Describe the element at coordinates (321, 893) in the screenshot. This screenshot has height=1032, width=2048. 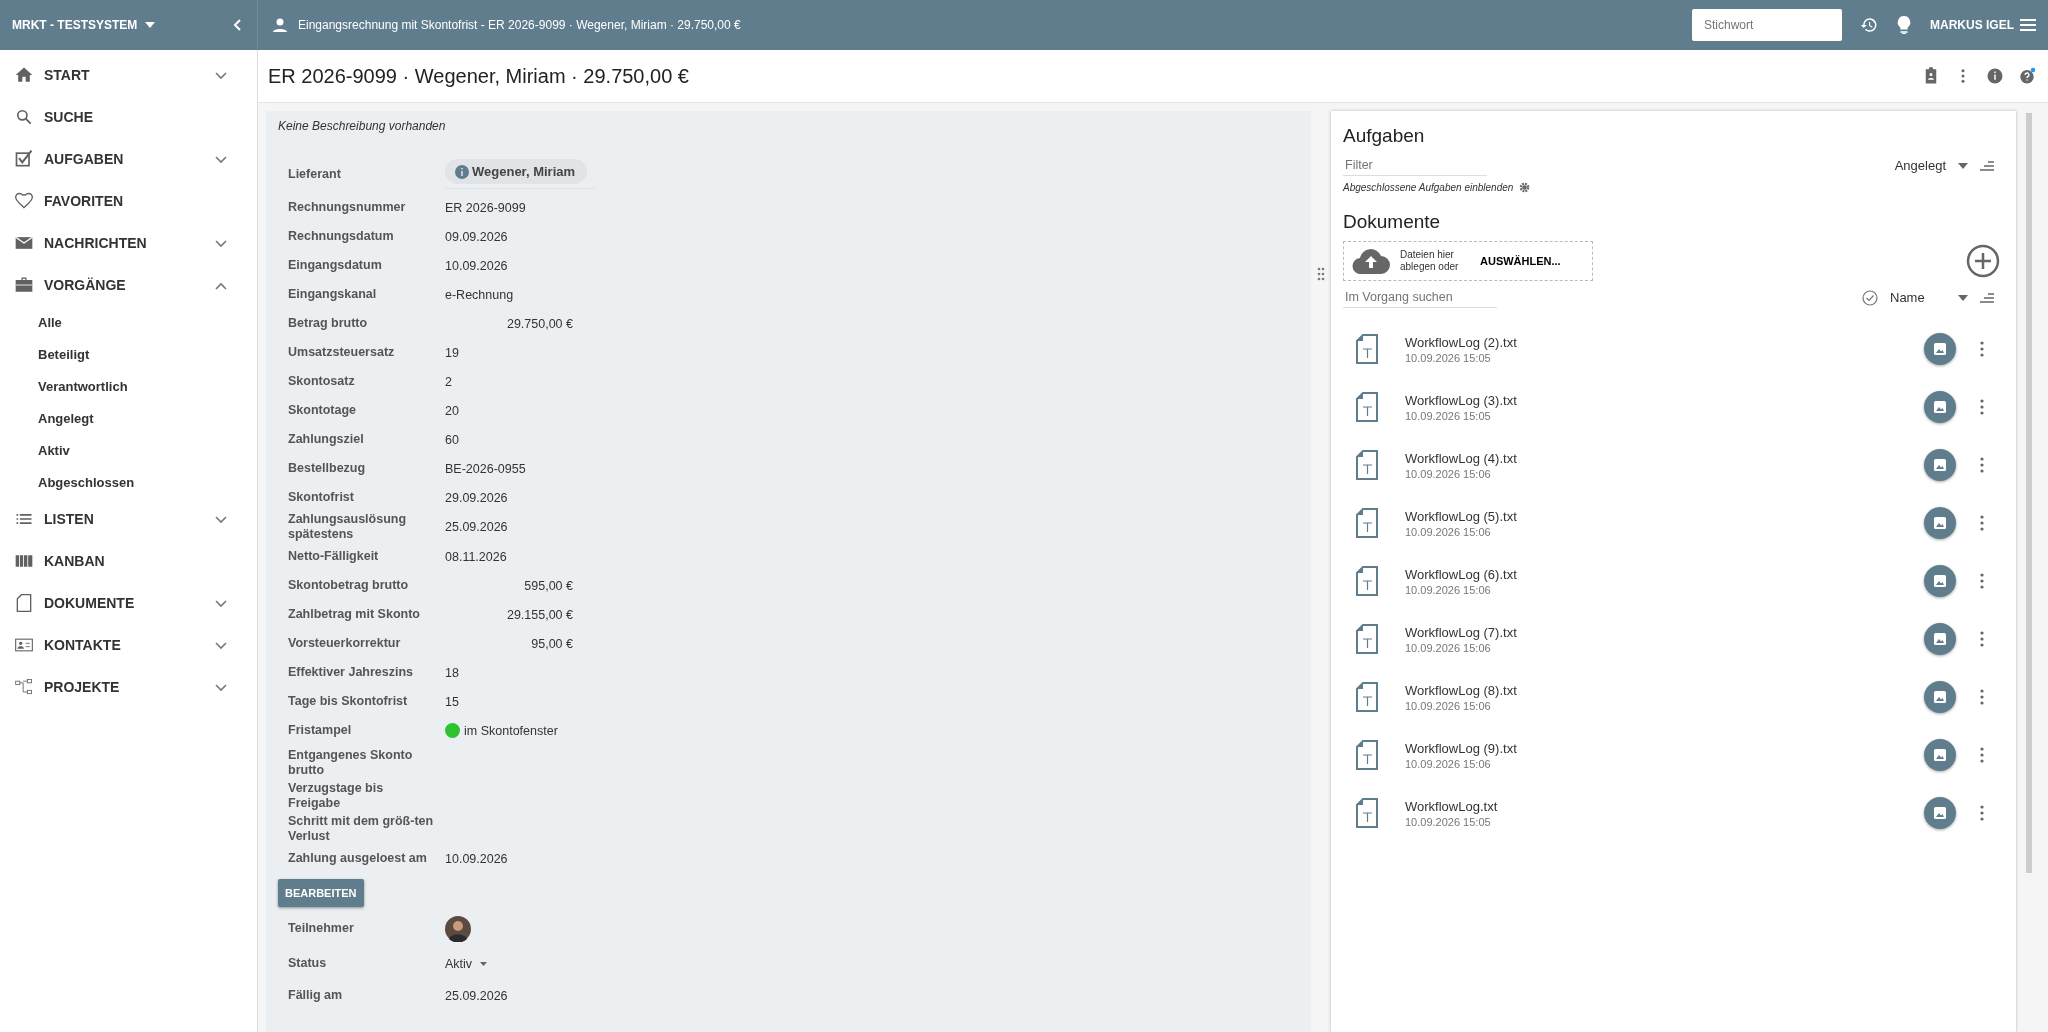
I see `edit-button: BEARBEITEN` at that location.